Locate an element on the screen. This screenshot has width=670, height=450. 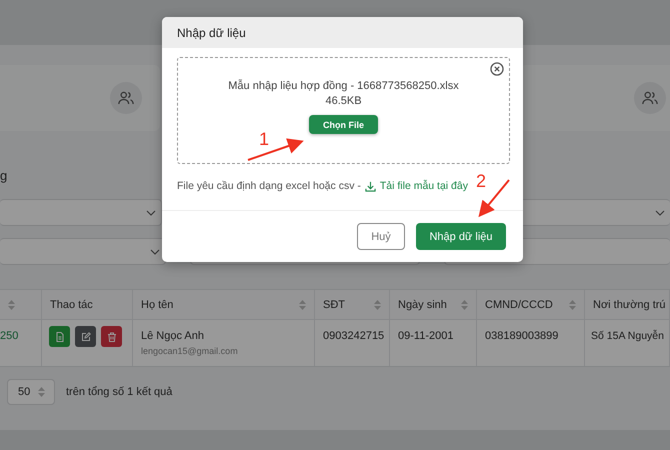
download-icon is located at coordinates (370, 186).